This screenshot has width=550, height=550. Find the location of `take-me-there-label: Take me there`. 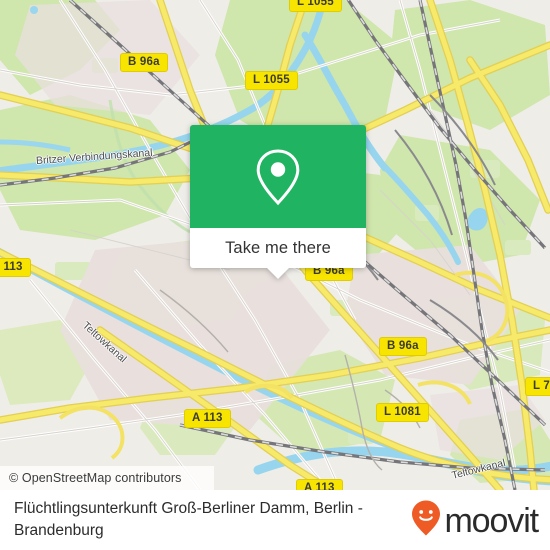

take-me-there-label: Take me there is located at coordinates (278, 247).